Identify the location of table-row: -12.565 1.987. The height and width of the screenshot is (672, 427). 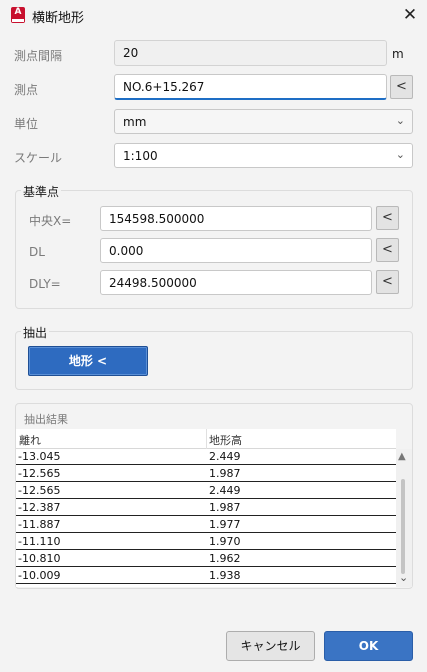
(206, 474).